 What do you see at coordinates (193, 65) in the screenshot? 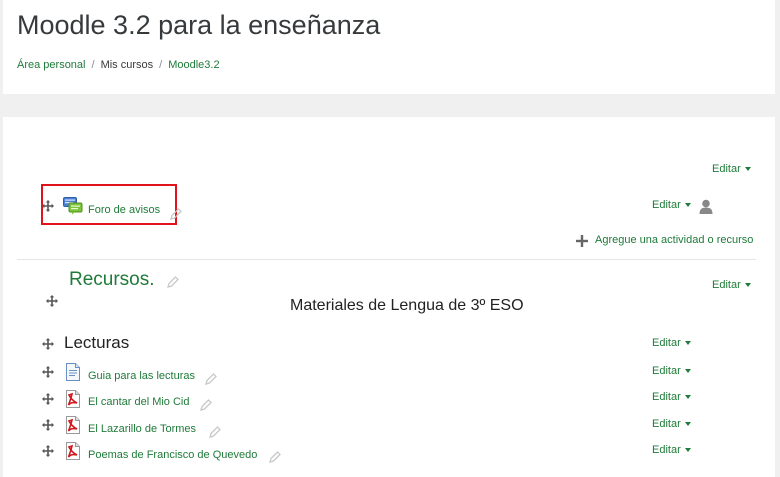
I see `breadcrumb-course: Moodle3.2` at bounding box center [193, 65].